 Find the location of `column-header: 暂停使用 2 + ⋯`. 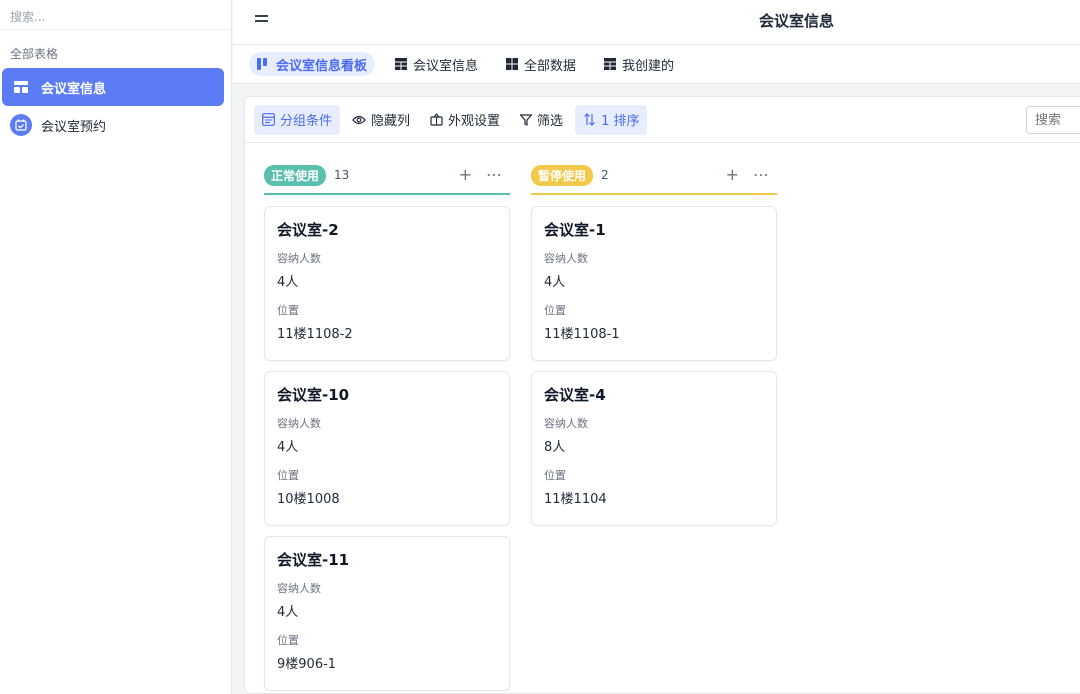

column-header: 暂停使用 2 + ⋯ is located at coordinates (654, 176).